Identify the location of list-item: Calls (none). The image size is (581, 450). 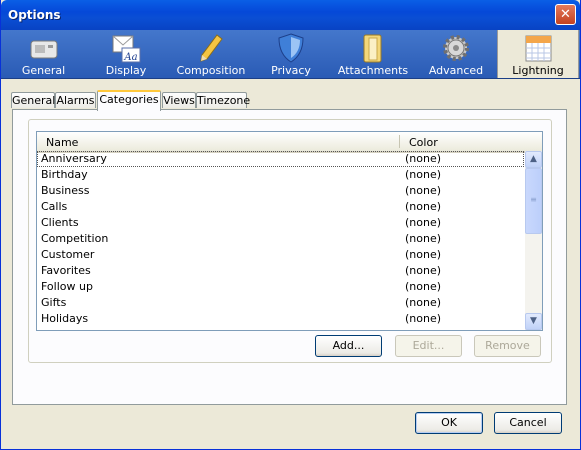
(280, 207).